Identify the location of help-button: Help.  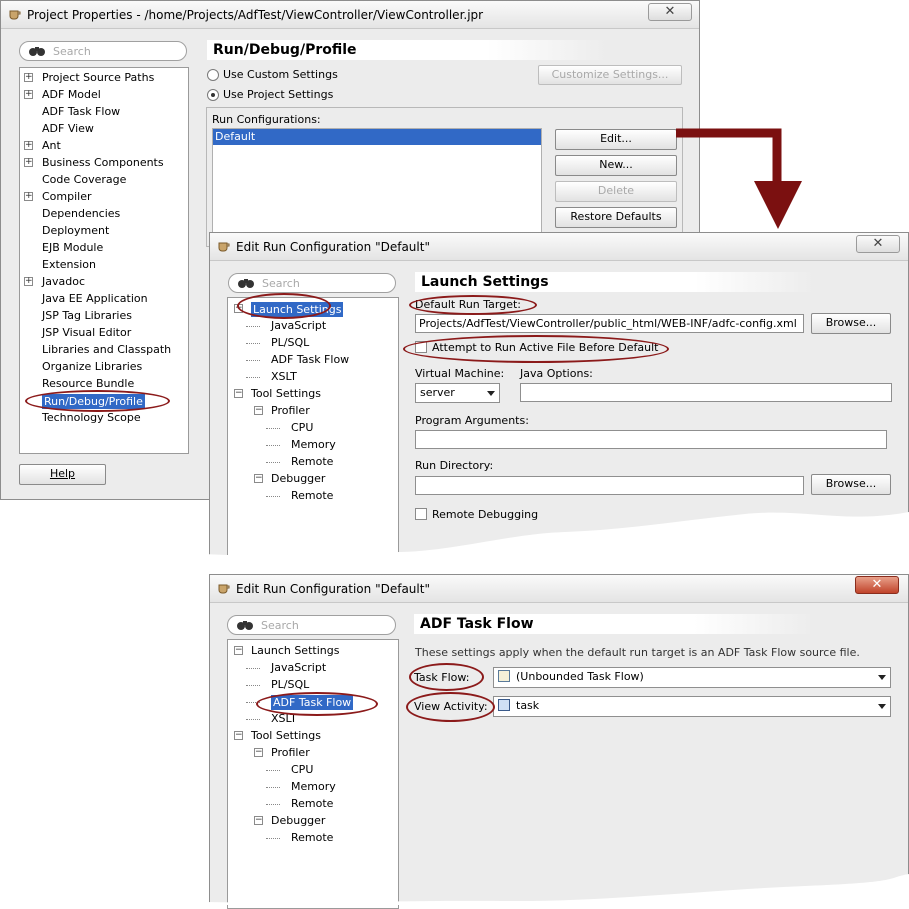
(62, 474).